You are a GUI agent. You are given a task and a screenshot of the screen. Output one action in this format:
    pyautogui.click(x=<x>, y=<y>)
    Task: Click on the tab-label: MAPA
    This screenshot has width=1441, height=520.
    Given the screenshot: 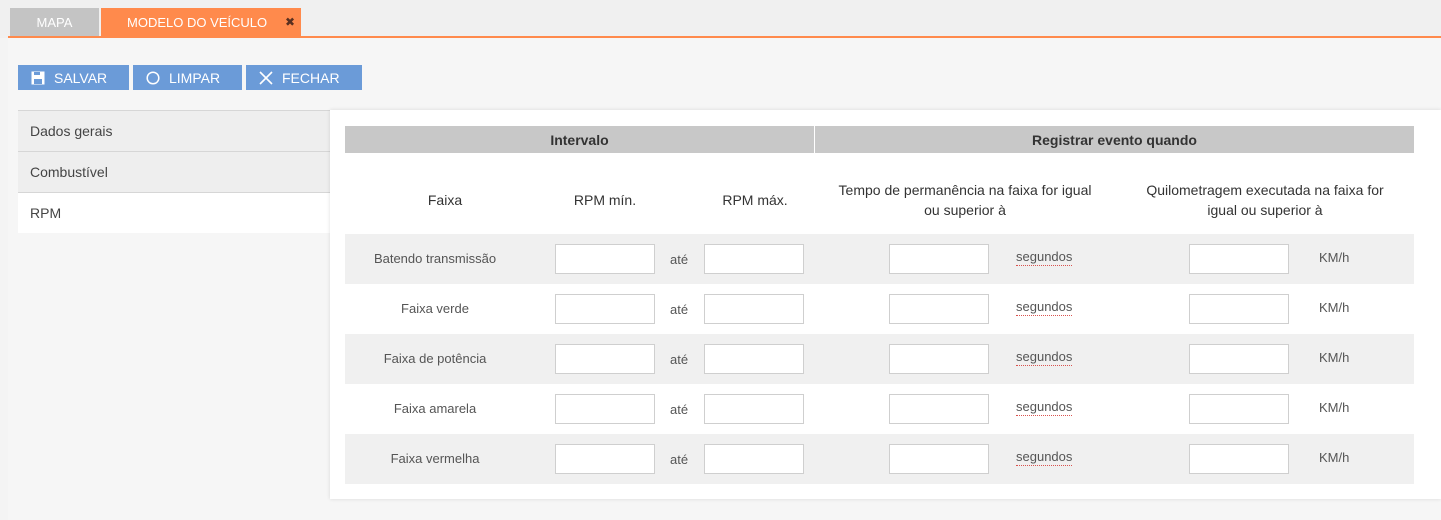 What is the action you would take?
    pyautogui.click(x=54, y=22)
    